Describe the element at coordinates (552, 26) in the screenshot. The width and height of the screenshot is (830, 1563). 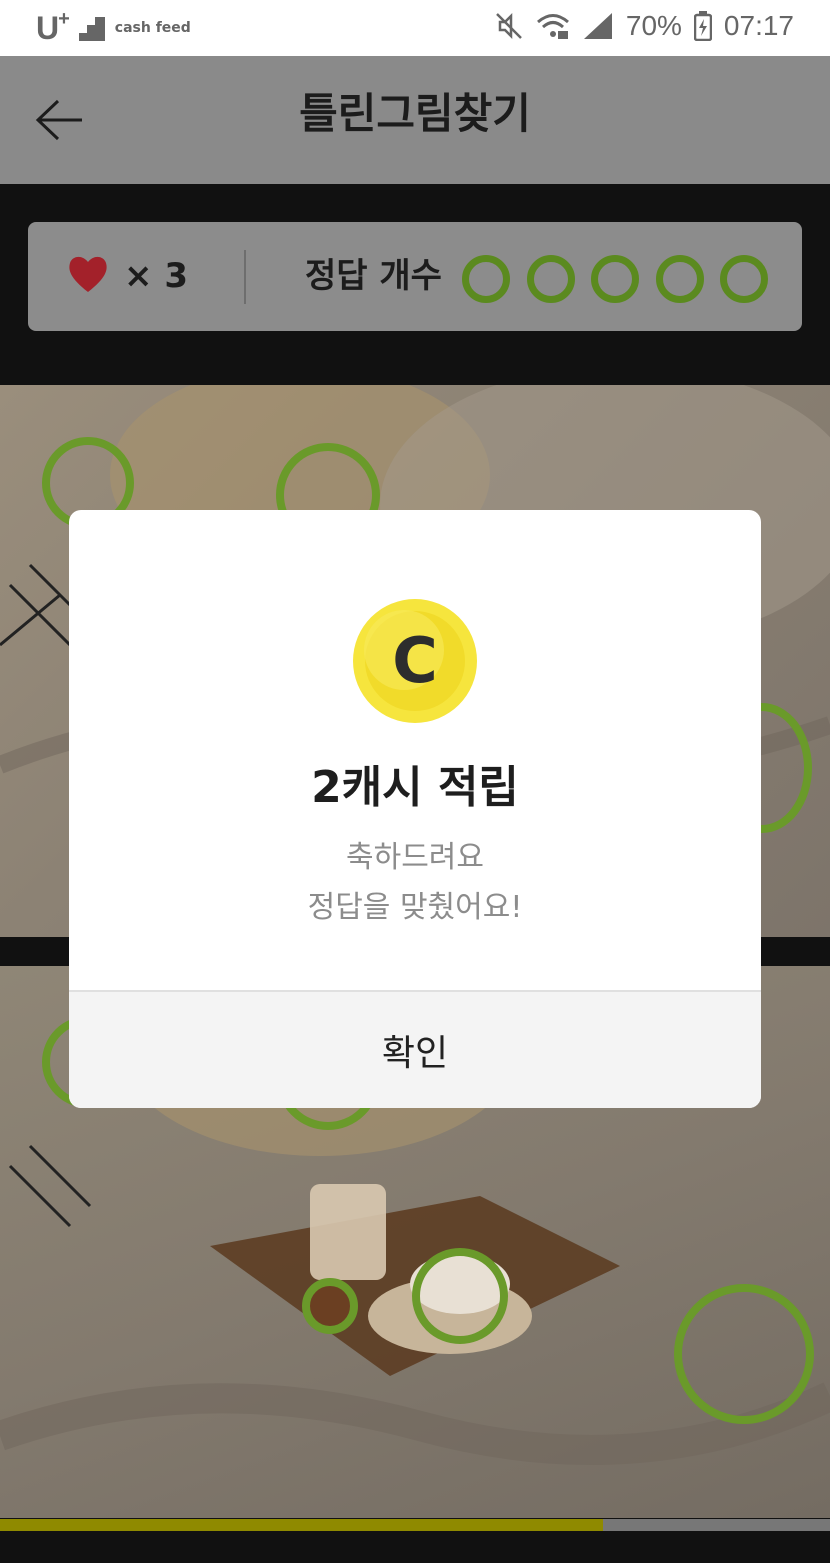
I see `wifi-icon` at that location.